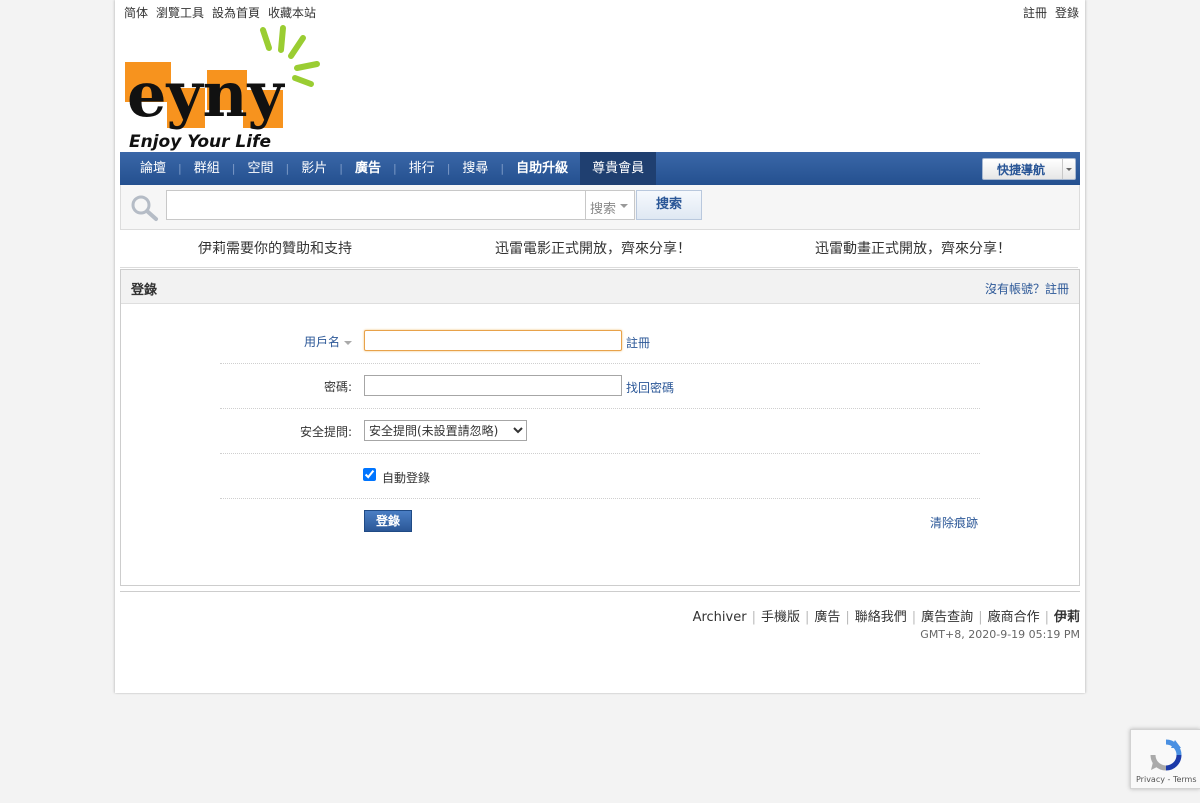 The width and height of the screenshot is (1200, 803). I want to click on no-account-register-link: 沒有帳號？註冊, so click(1027, 288).